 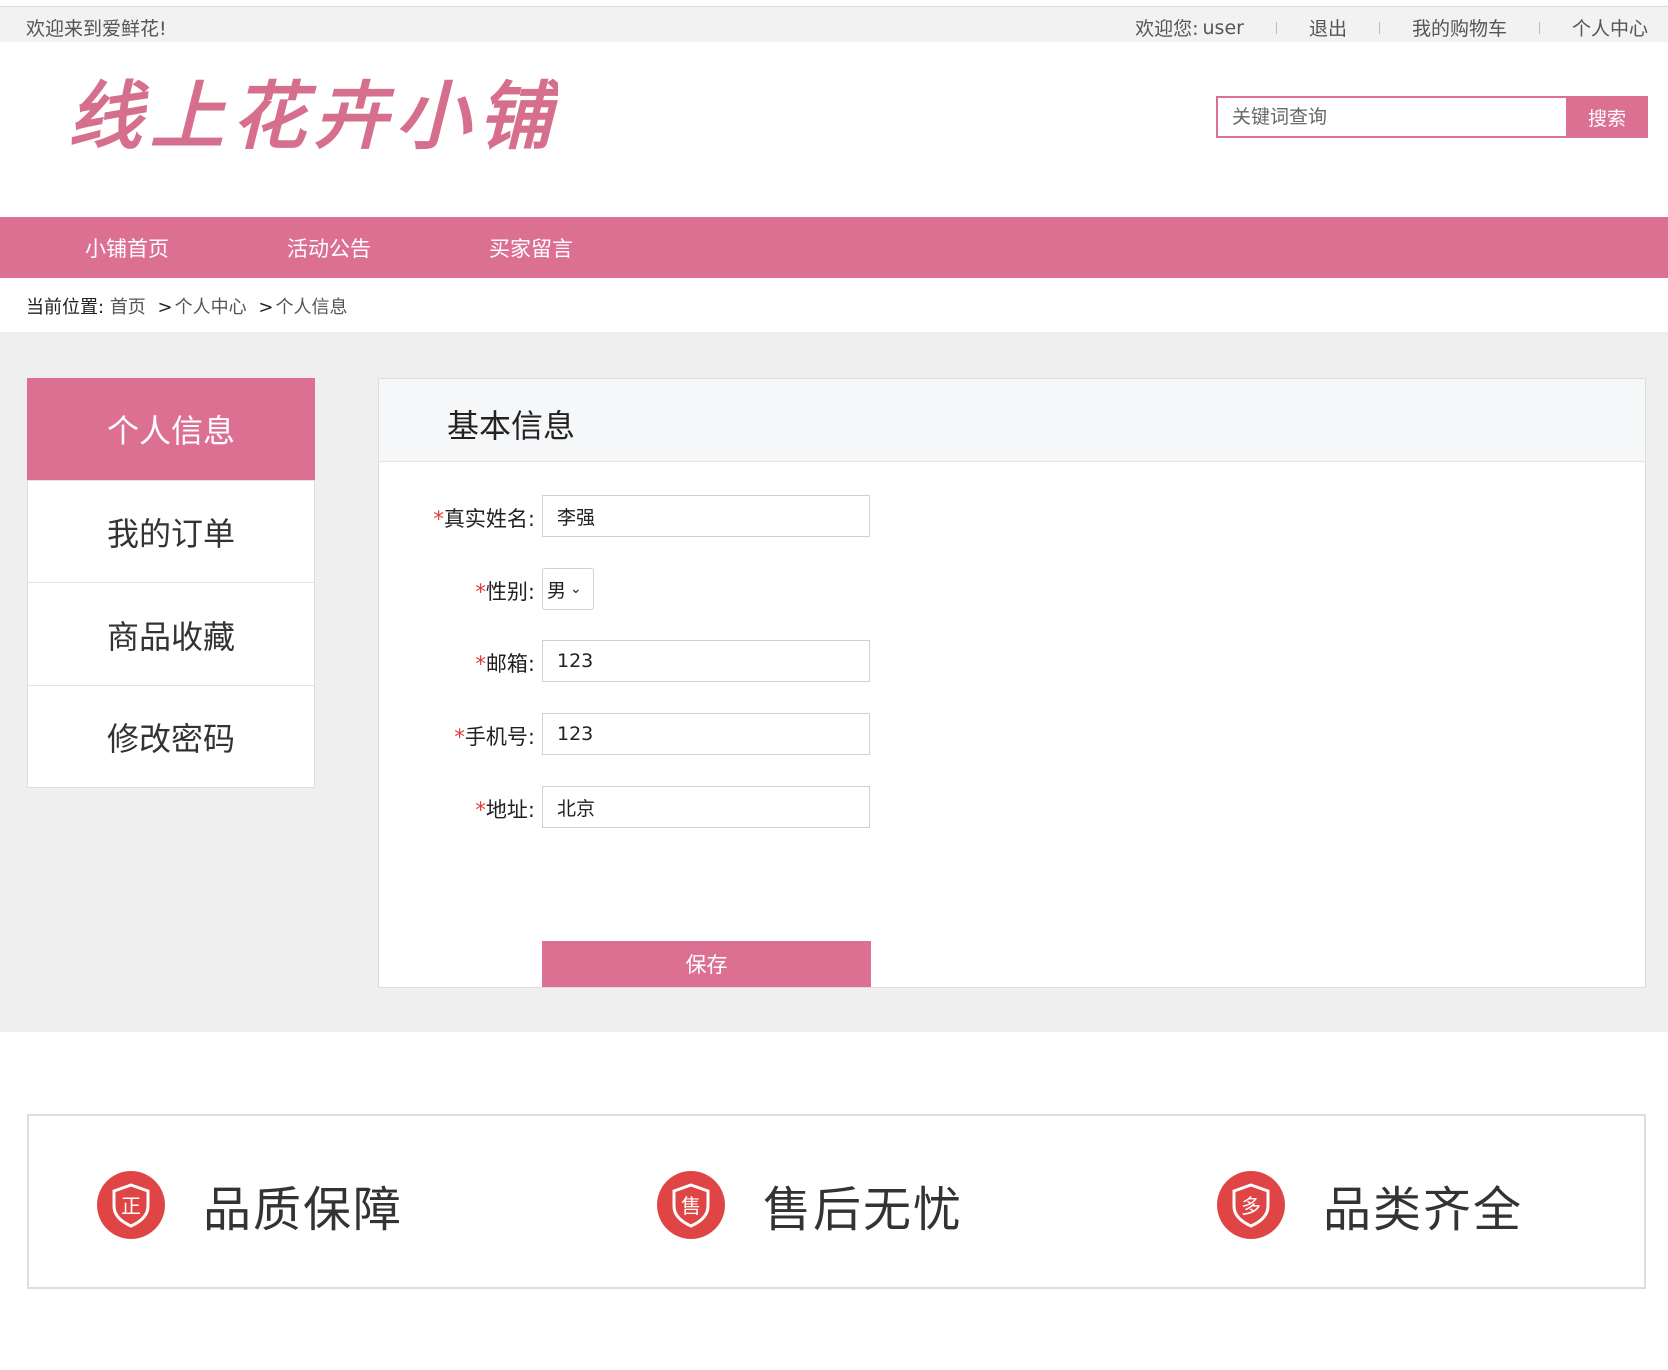 I want to click on feature-quality-text: 品质保障, so click(x=303, y=1210).